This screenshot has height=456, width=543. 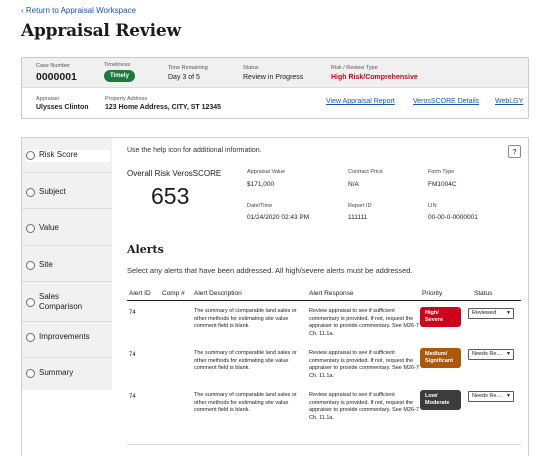 What do you see at coordinates (52, 191) in the screenshot?
I see `sidebar-item-label: Subject` at bounding box center [52, 191].